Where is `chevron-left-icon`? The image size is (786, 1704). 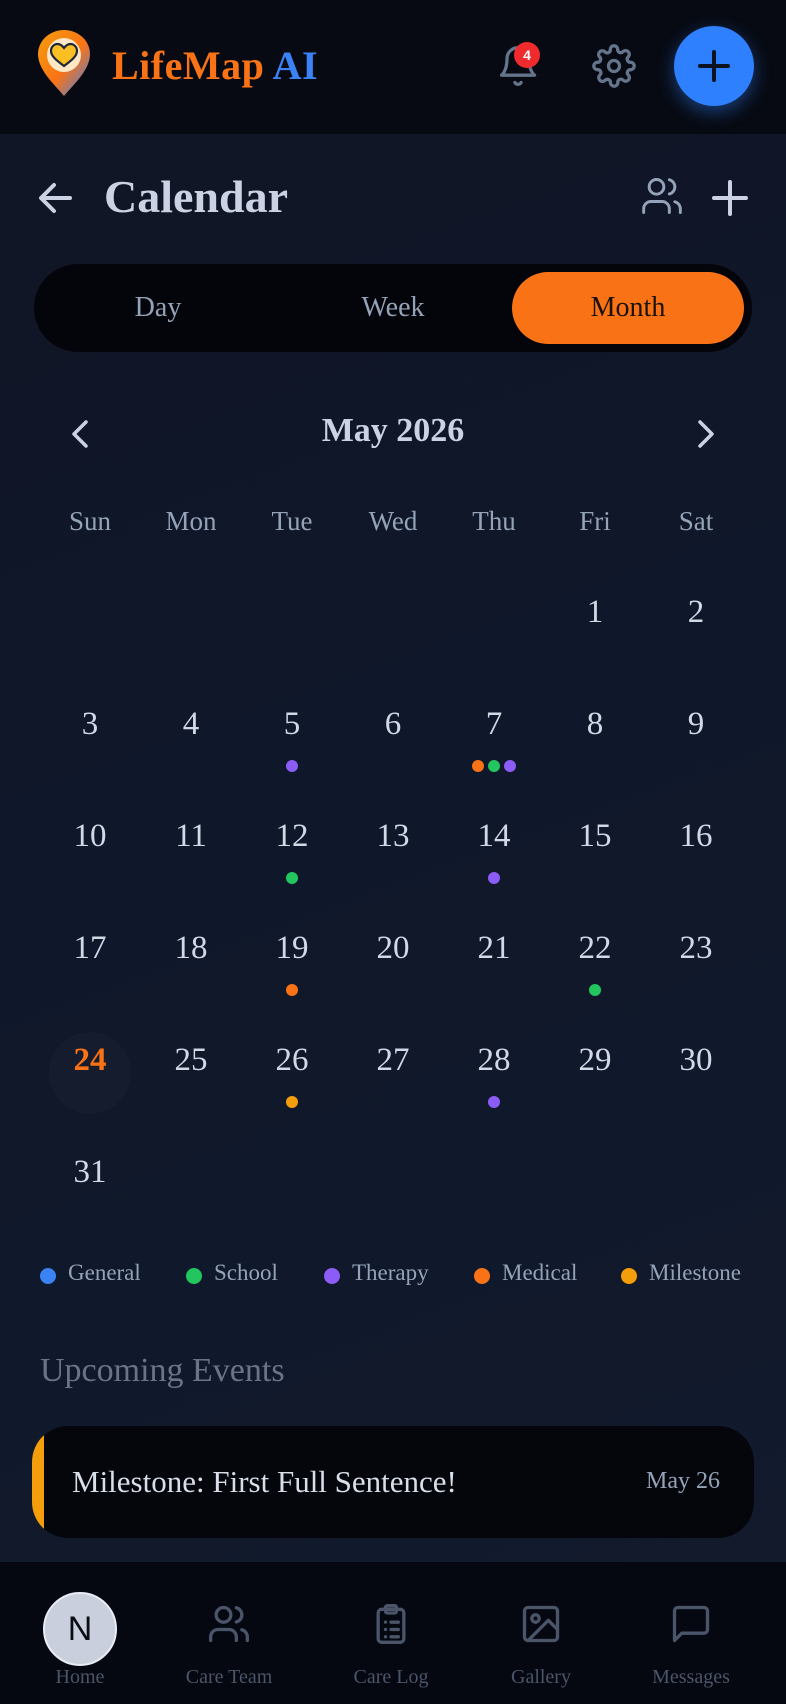
chevron-left-icon is located at coordinates (80, 434).